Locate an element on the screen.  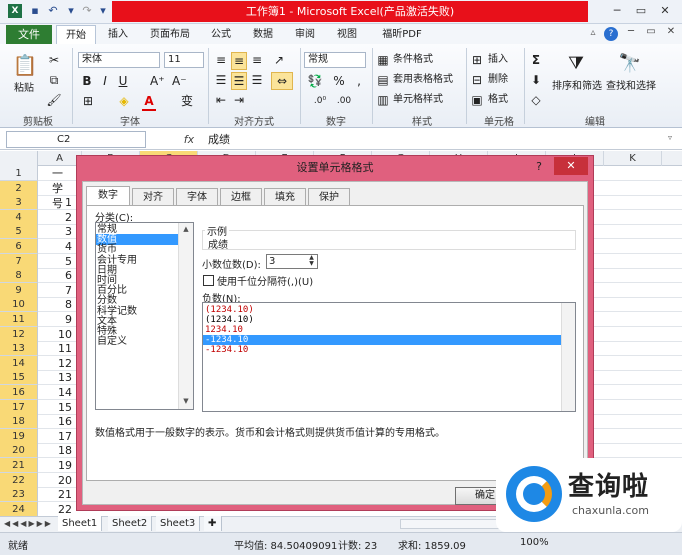
row-header: 13 is located at coordinates (19, 349).